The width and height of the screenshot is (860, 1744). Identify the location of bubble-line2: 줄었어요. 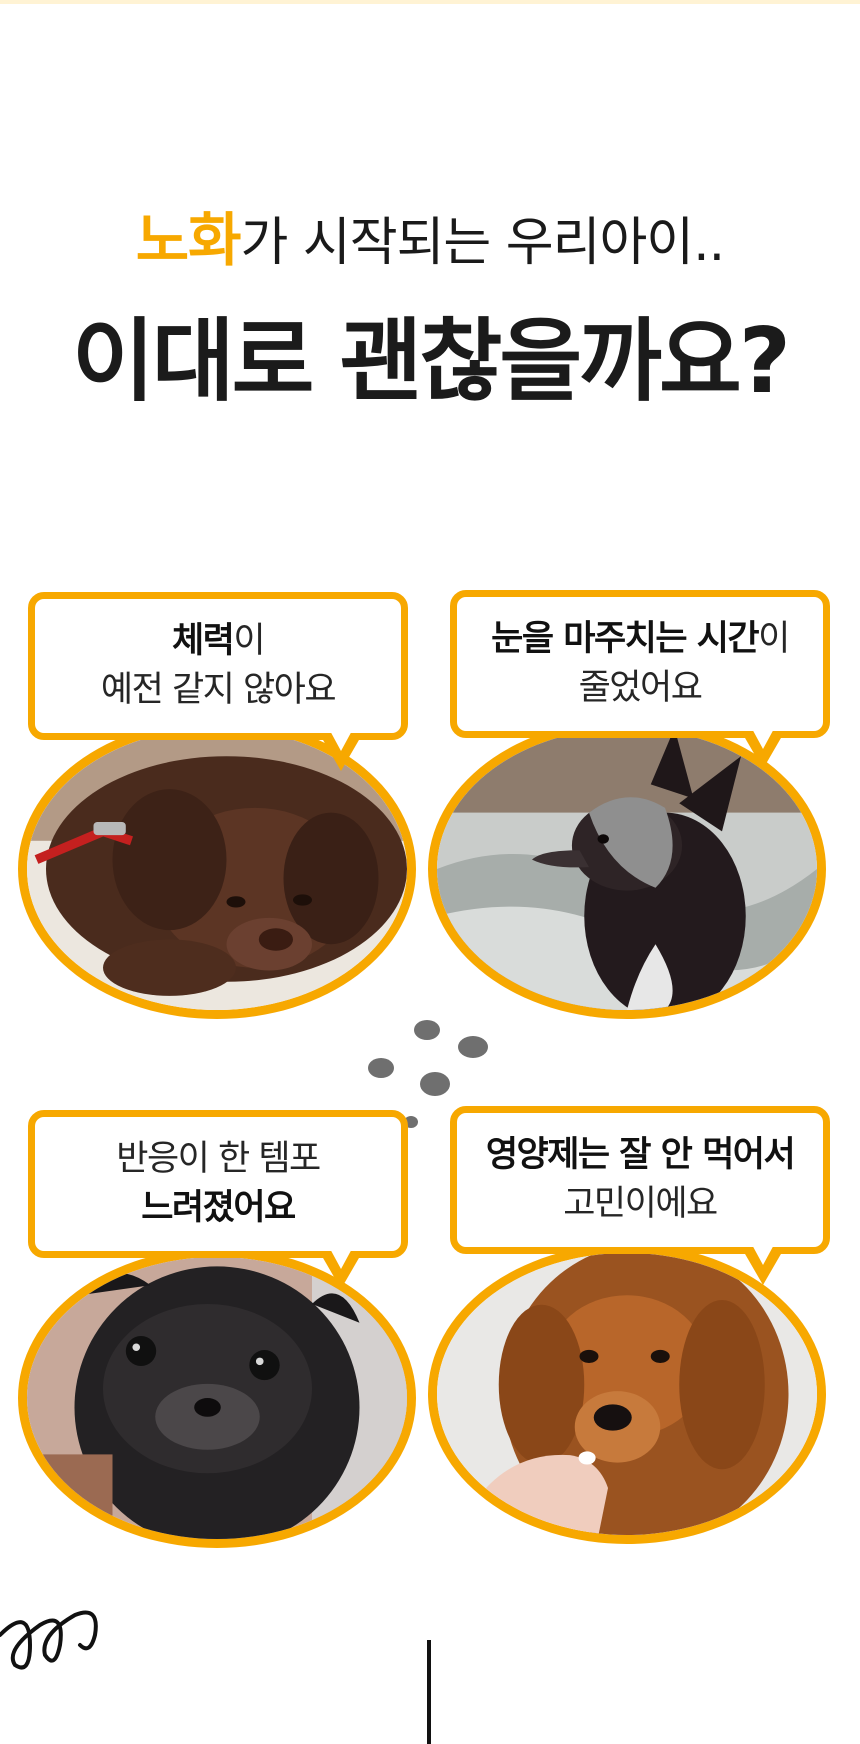
(640, 688).